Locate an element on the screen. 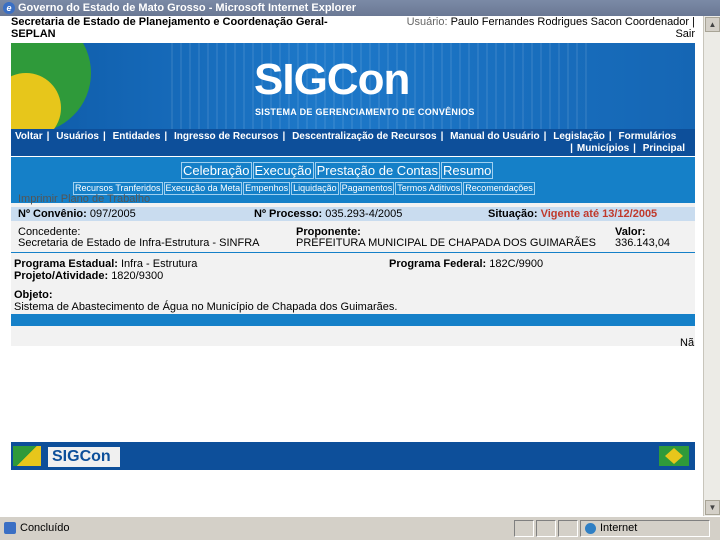  status-text: Concluído is located at coordinates (45, 528).